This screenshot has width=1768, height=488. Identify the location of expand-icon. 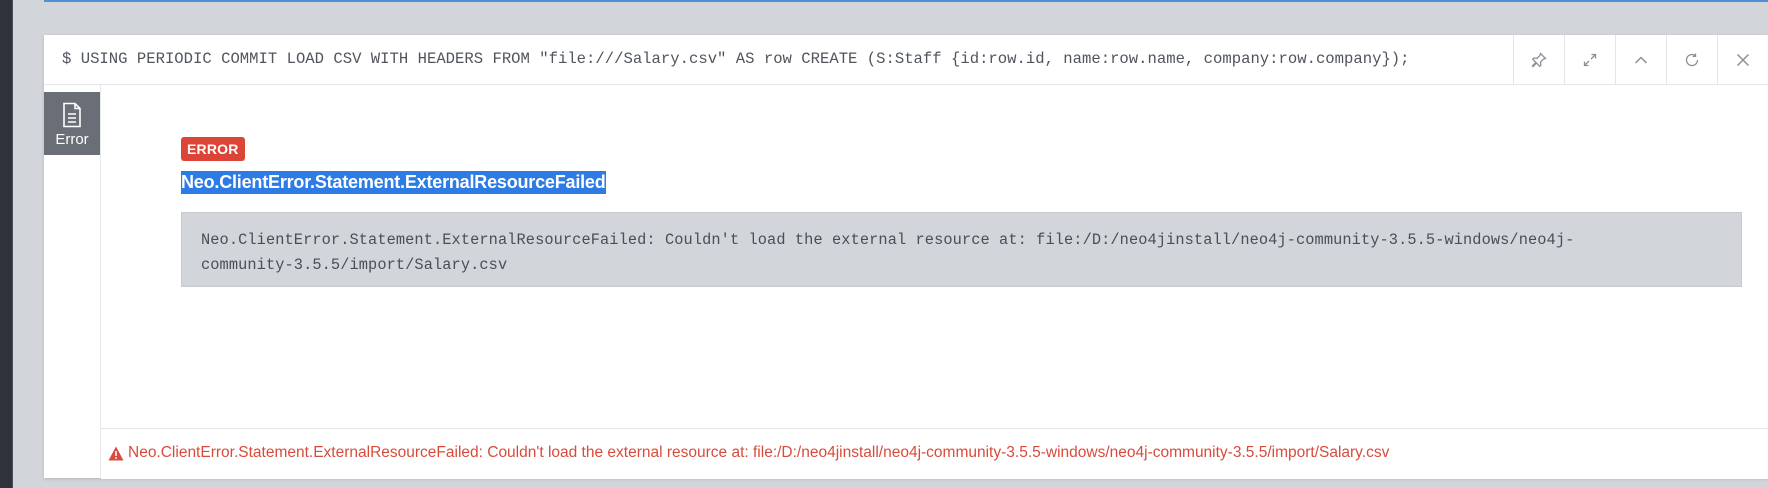
(1590, 59).